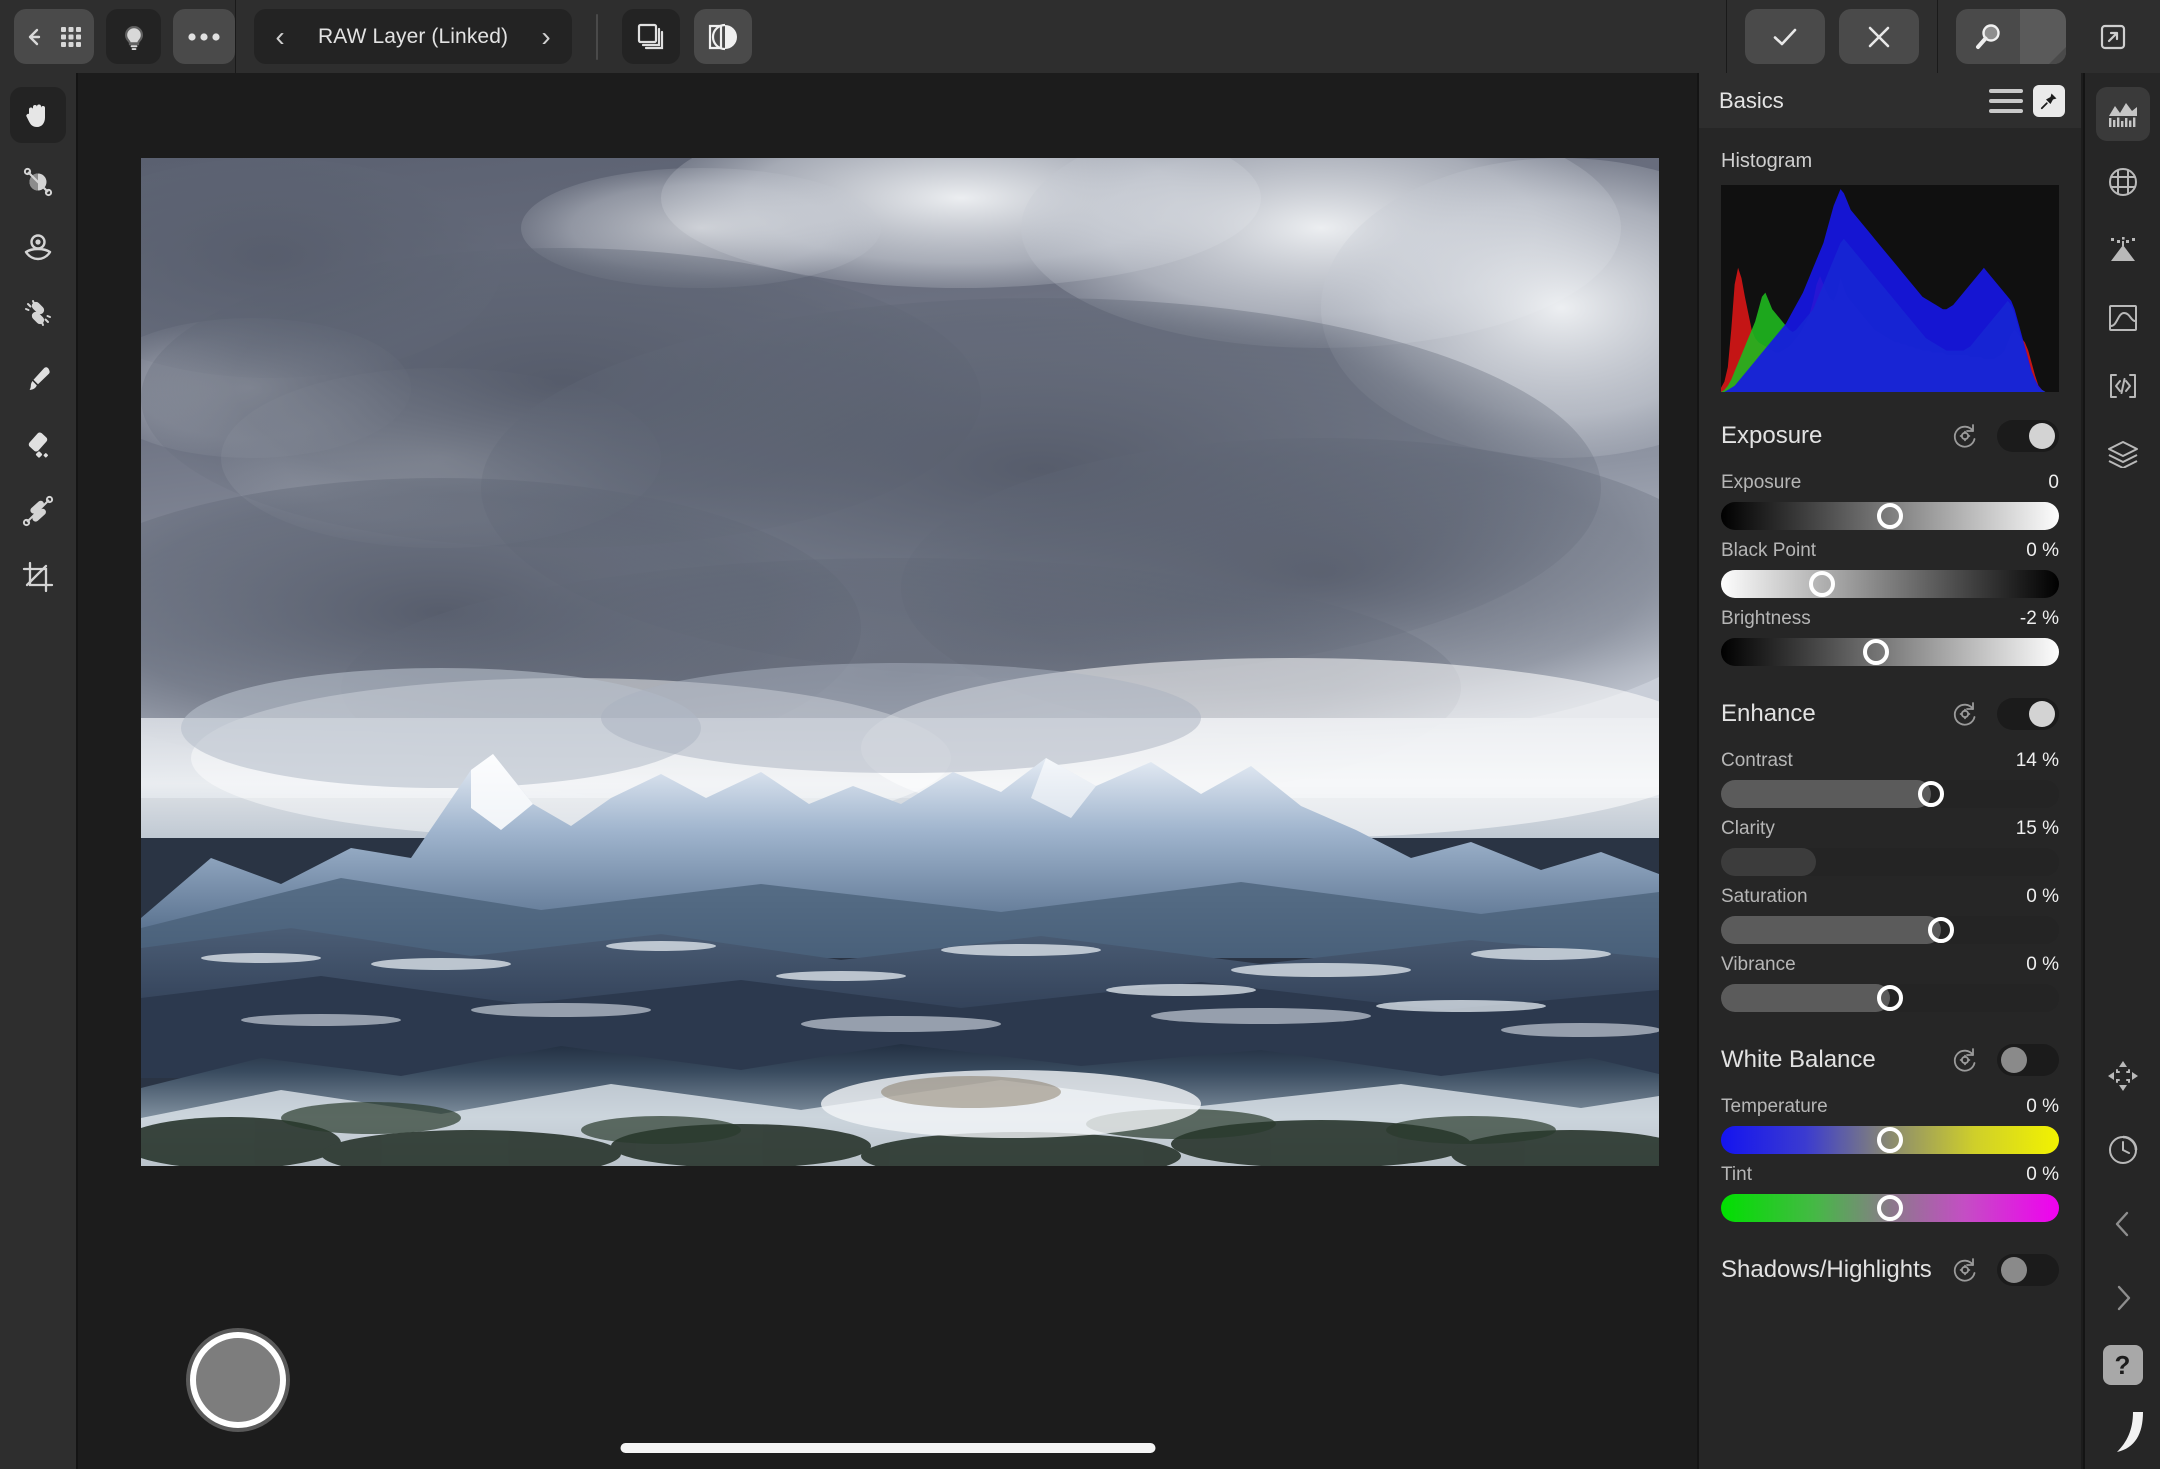 This screenshot has height=1469, width=2160. Describe the element at coordinates (2049, 100) in the screenshot. I see `pin-panel-button` at that location.